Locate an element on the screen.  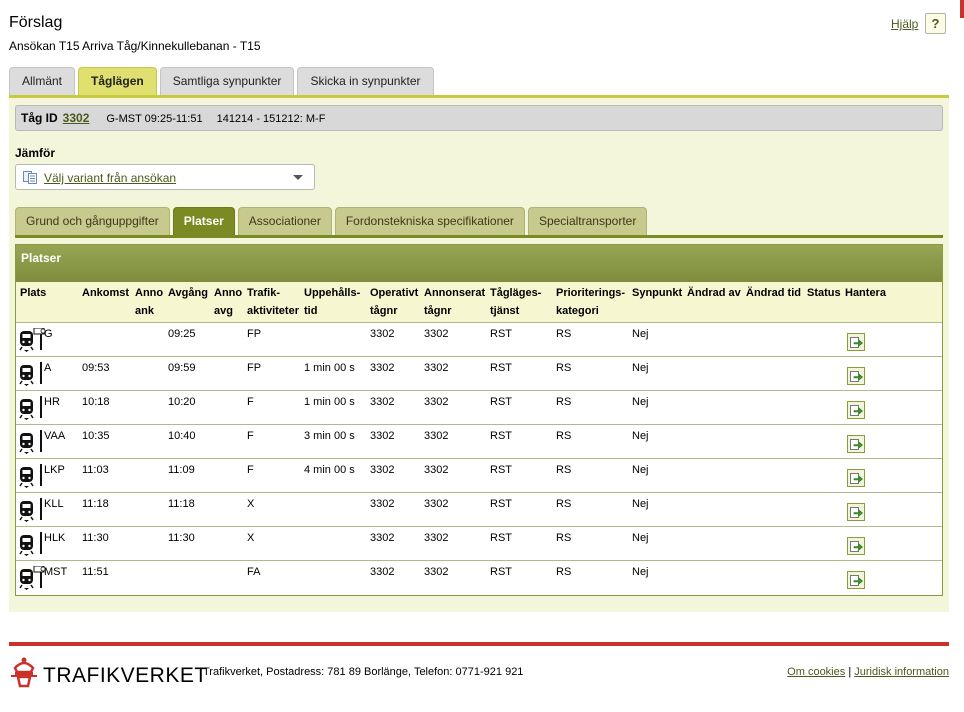
tab-allmant: Allmänt is located at coordinates (42, 81).